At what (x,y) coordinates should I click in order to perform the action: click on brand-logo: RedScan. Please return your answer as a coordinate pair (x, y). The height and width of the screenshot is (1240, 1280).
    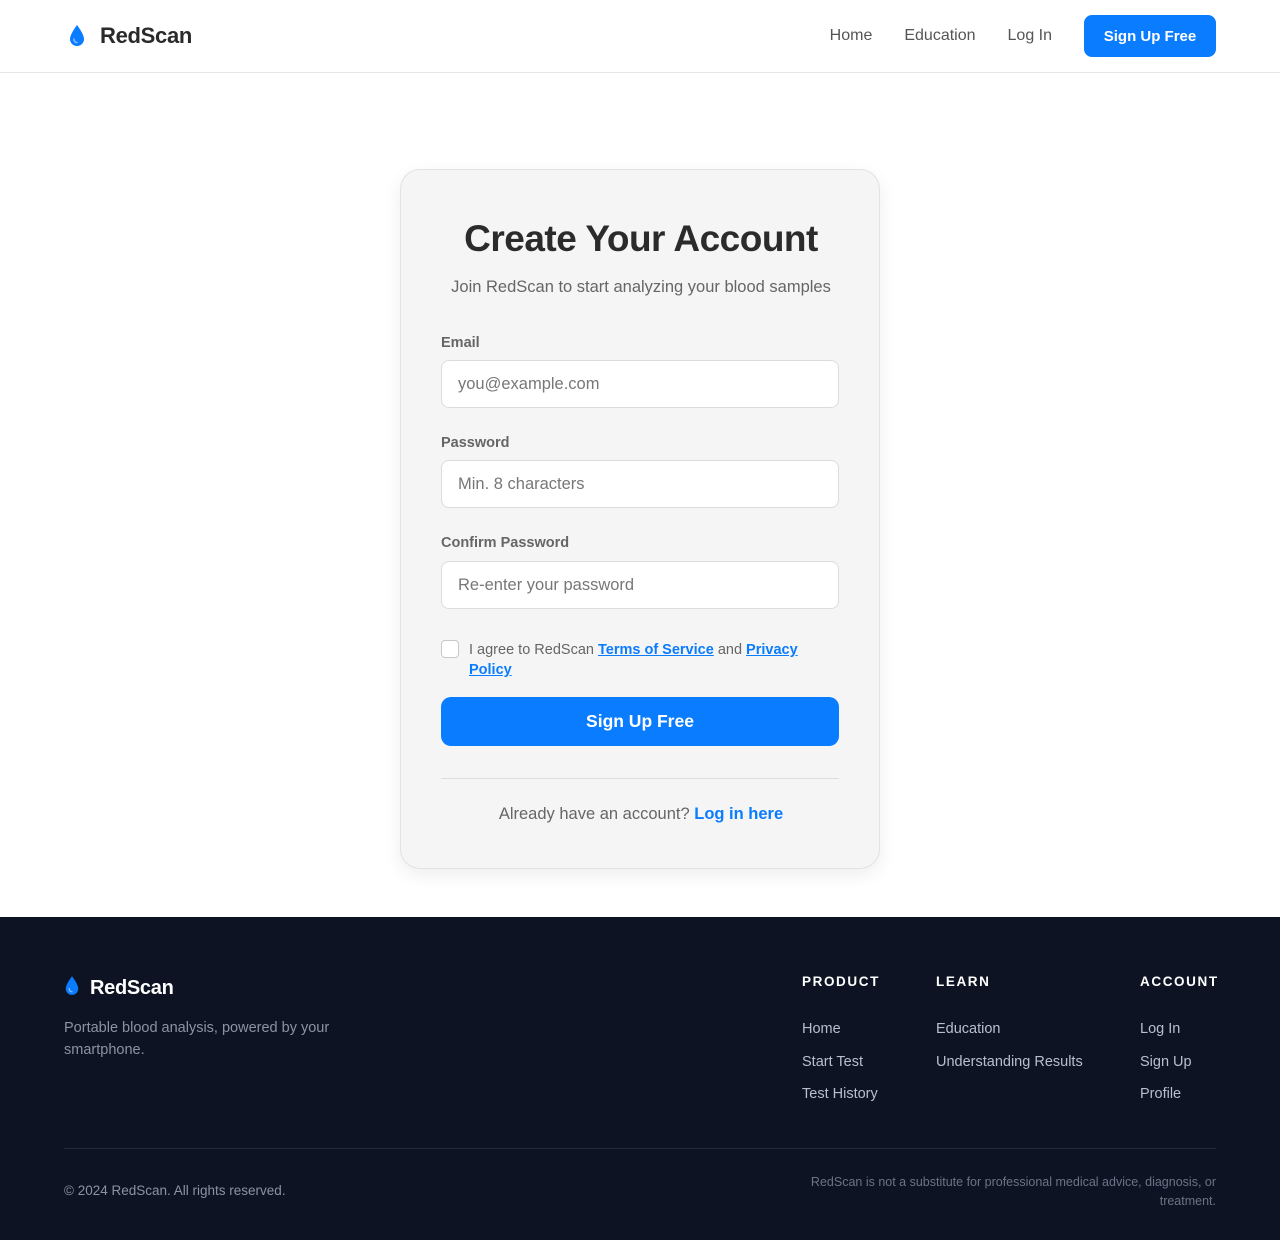
    Looking at the image, I should click on (129, 36).